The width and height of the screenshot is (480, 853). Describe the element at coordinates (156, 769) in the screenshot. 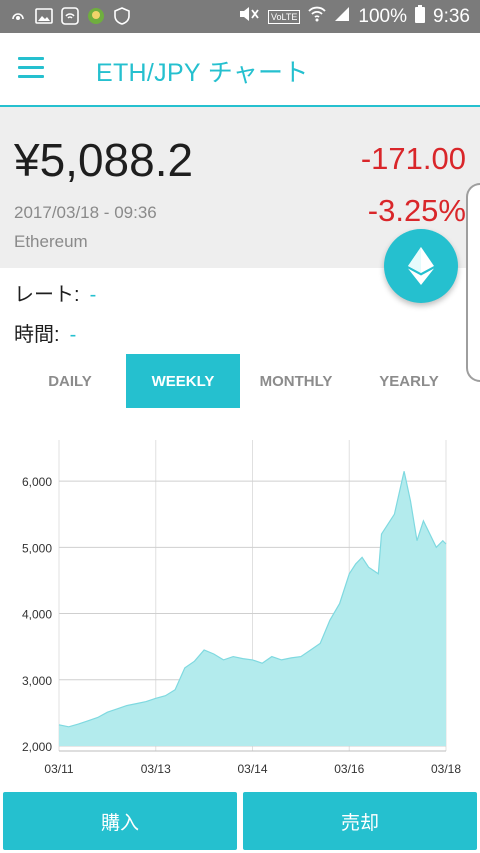

I see `x-tick-label: 03/13` at that location.